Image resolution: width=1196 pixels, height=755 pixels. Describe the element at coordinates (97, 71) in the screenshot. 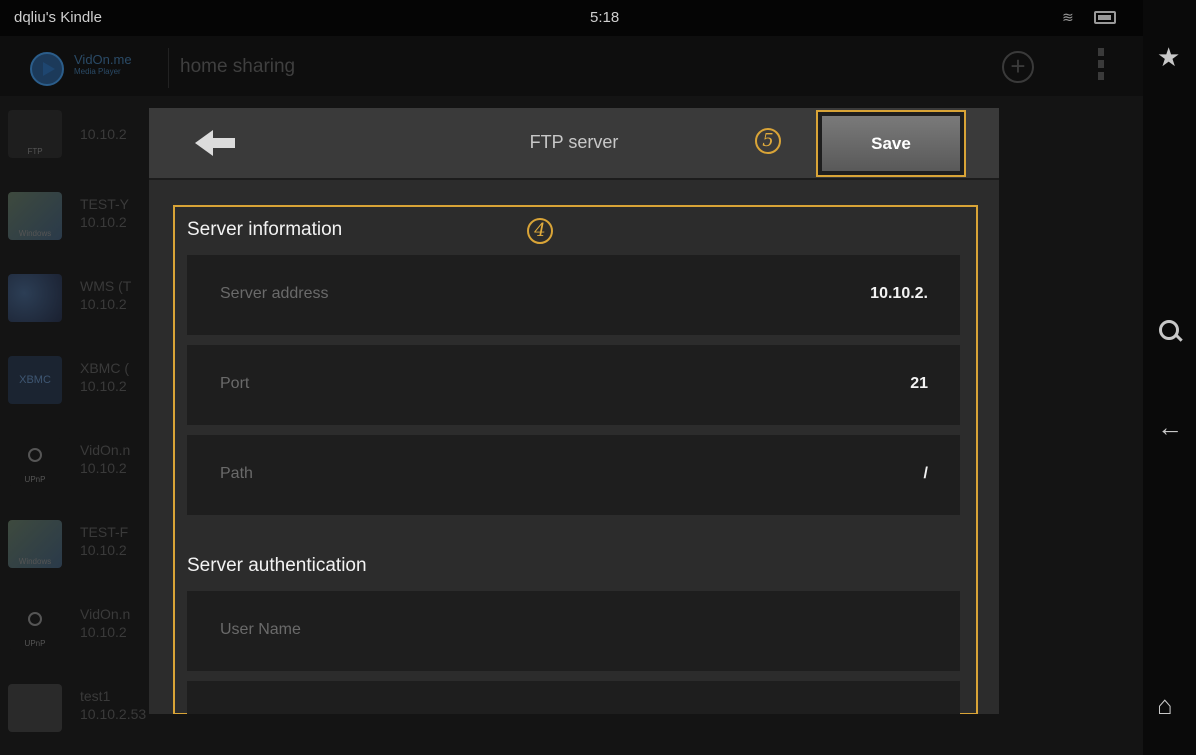

I see `brand-subtitle: Media Player` at that location.